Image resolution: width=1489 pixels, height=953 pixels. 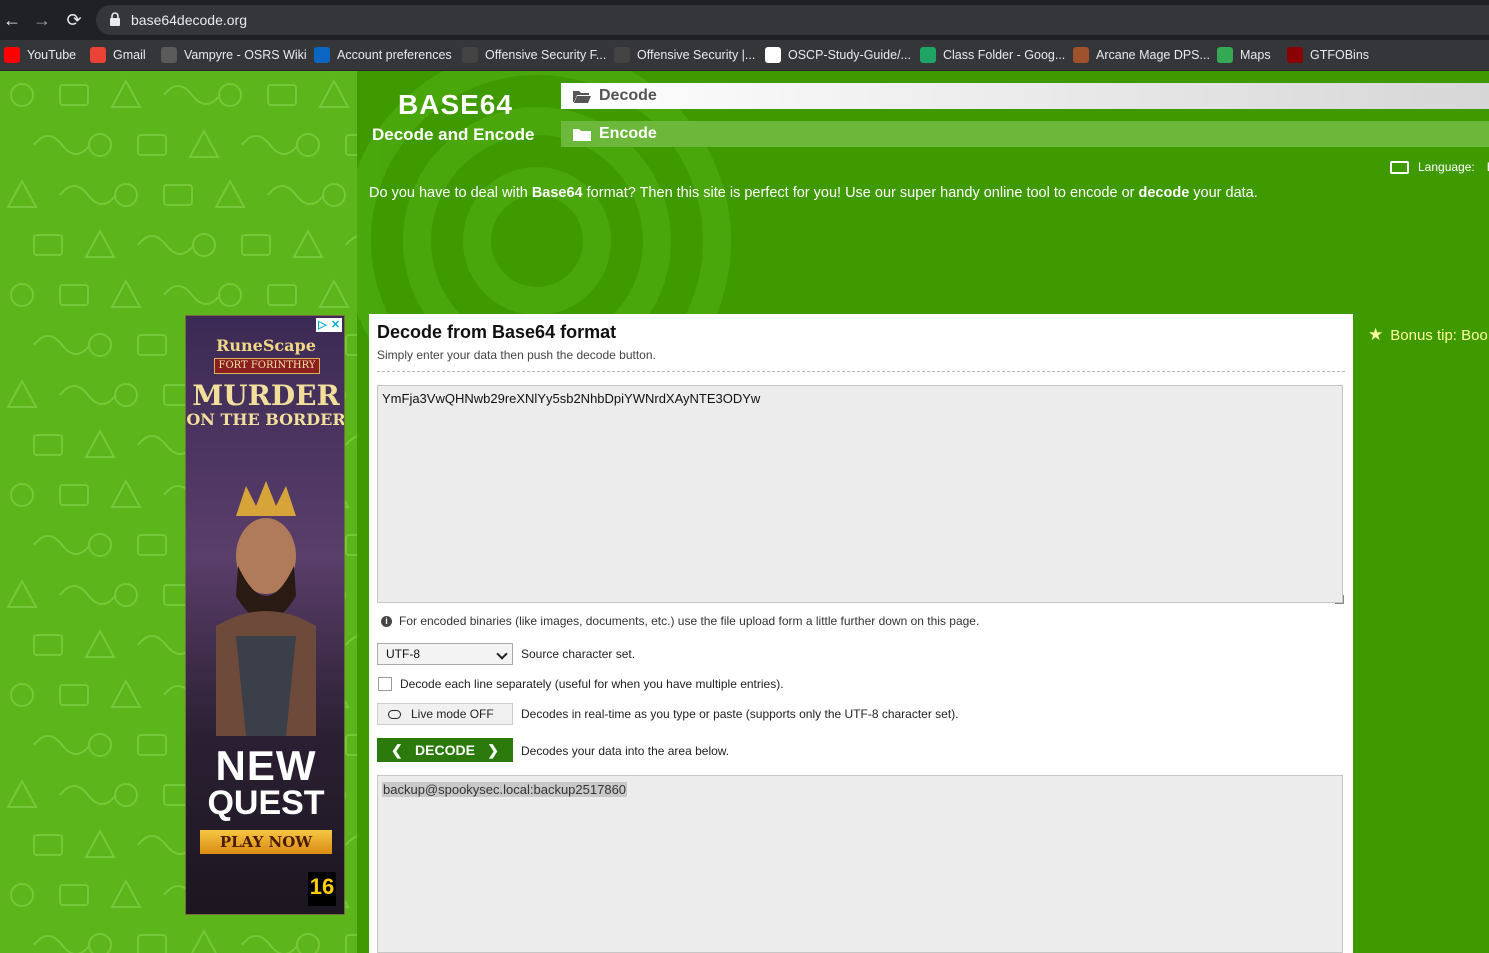 I want to click on ad-headline: MURDER, so click(x=266, y=395).